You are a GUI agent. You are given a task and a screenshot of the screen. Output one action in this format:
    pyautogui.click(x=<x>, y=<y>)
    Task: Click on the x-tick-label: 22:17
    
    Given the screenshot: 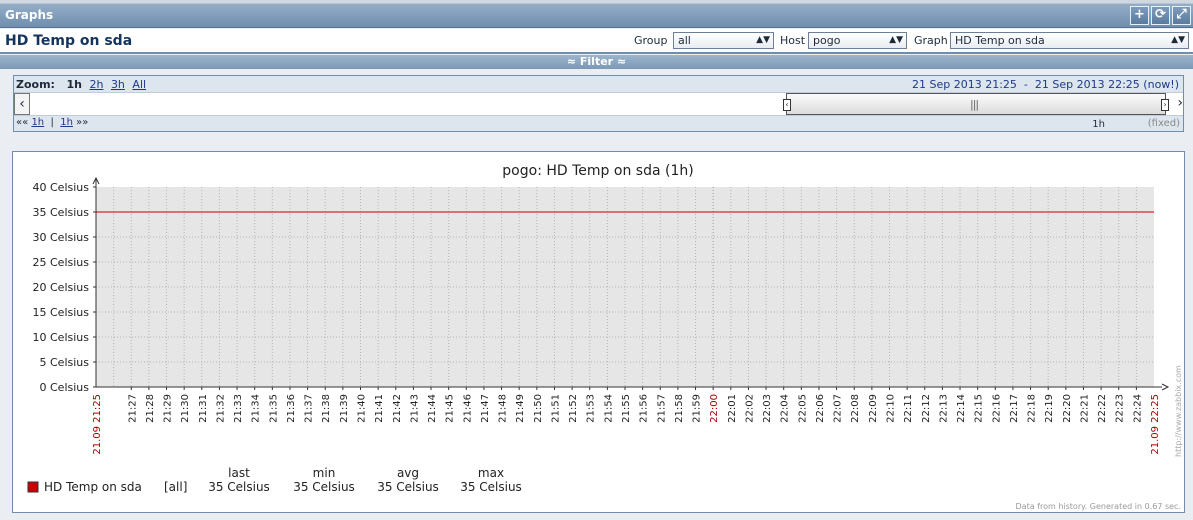 What is the action you would take?
    pyautogui.click(x=1014, y=408)
    